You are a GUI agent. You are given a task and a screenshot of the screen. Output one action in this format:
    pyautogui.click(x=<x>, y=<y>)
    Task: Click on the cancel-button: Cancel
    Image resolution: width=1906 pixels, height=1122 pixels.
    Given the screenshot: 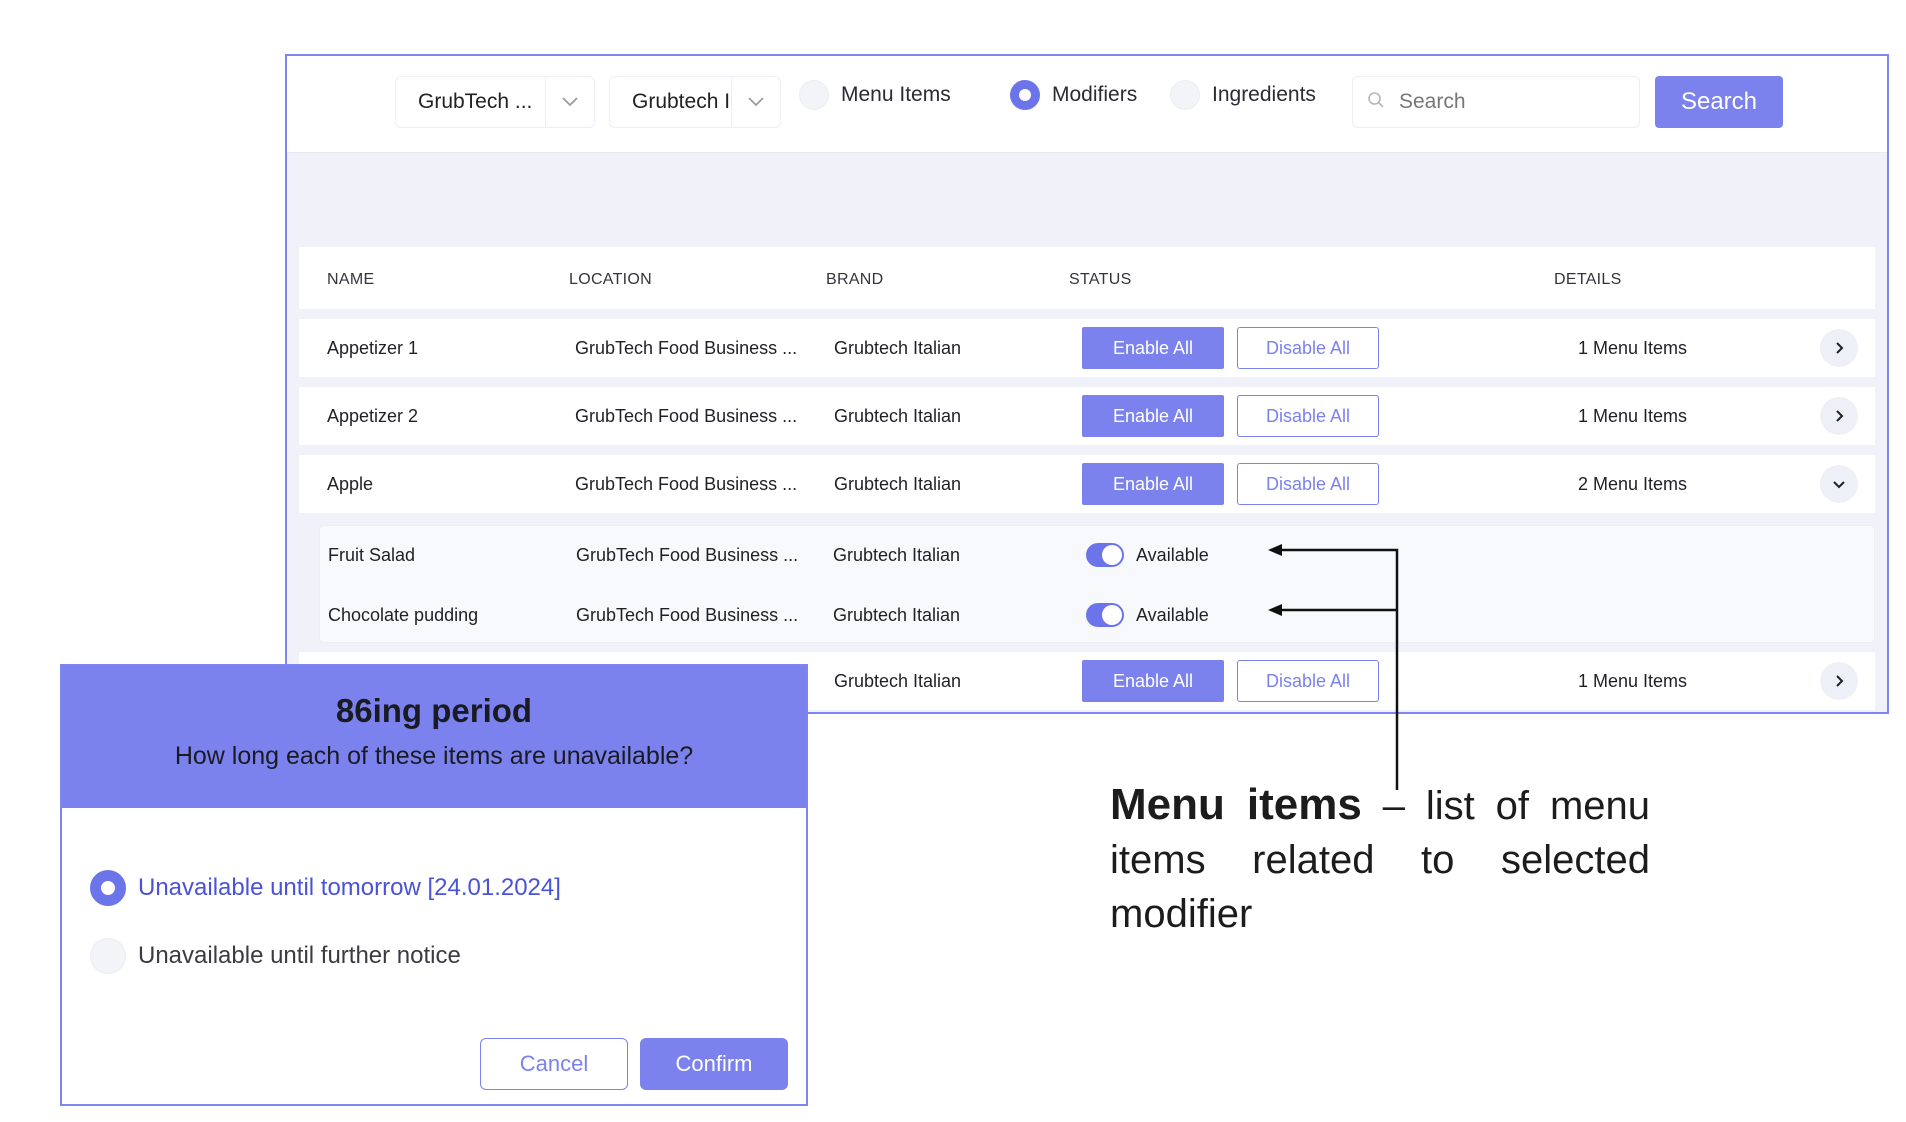 What is the action you would take?
    pyautogui.click(x=554, y=1064)
    